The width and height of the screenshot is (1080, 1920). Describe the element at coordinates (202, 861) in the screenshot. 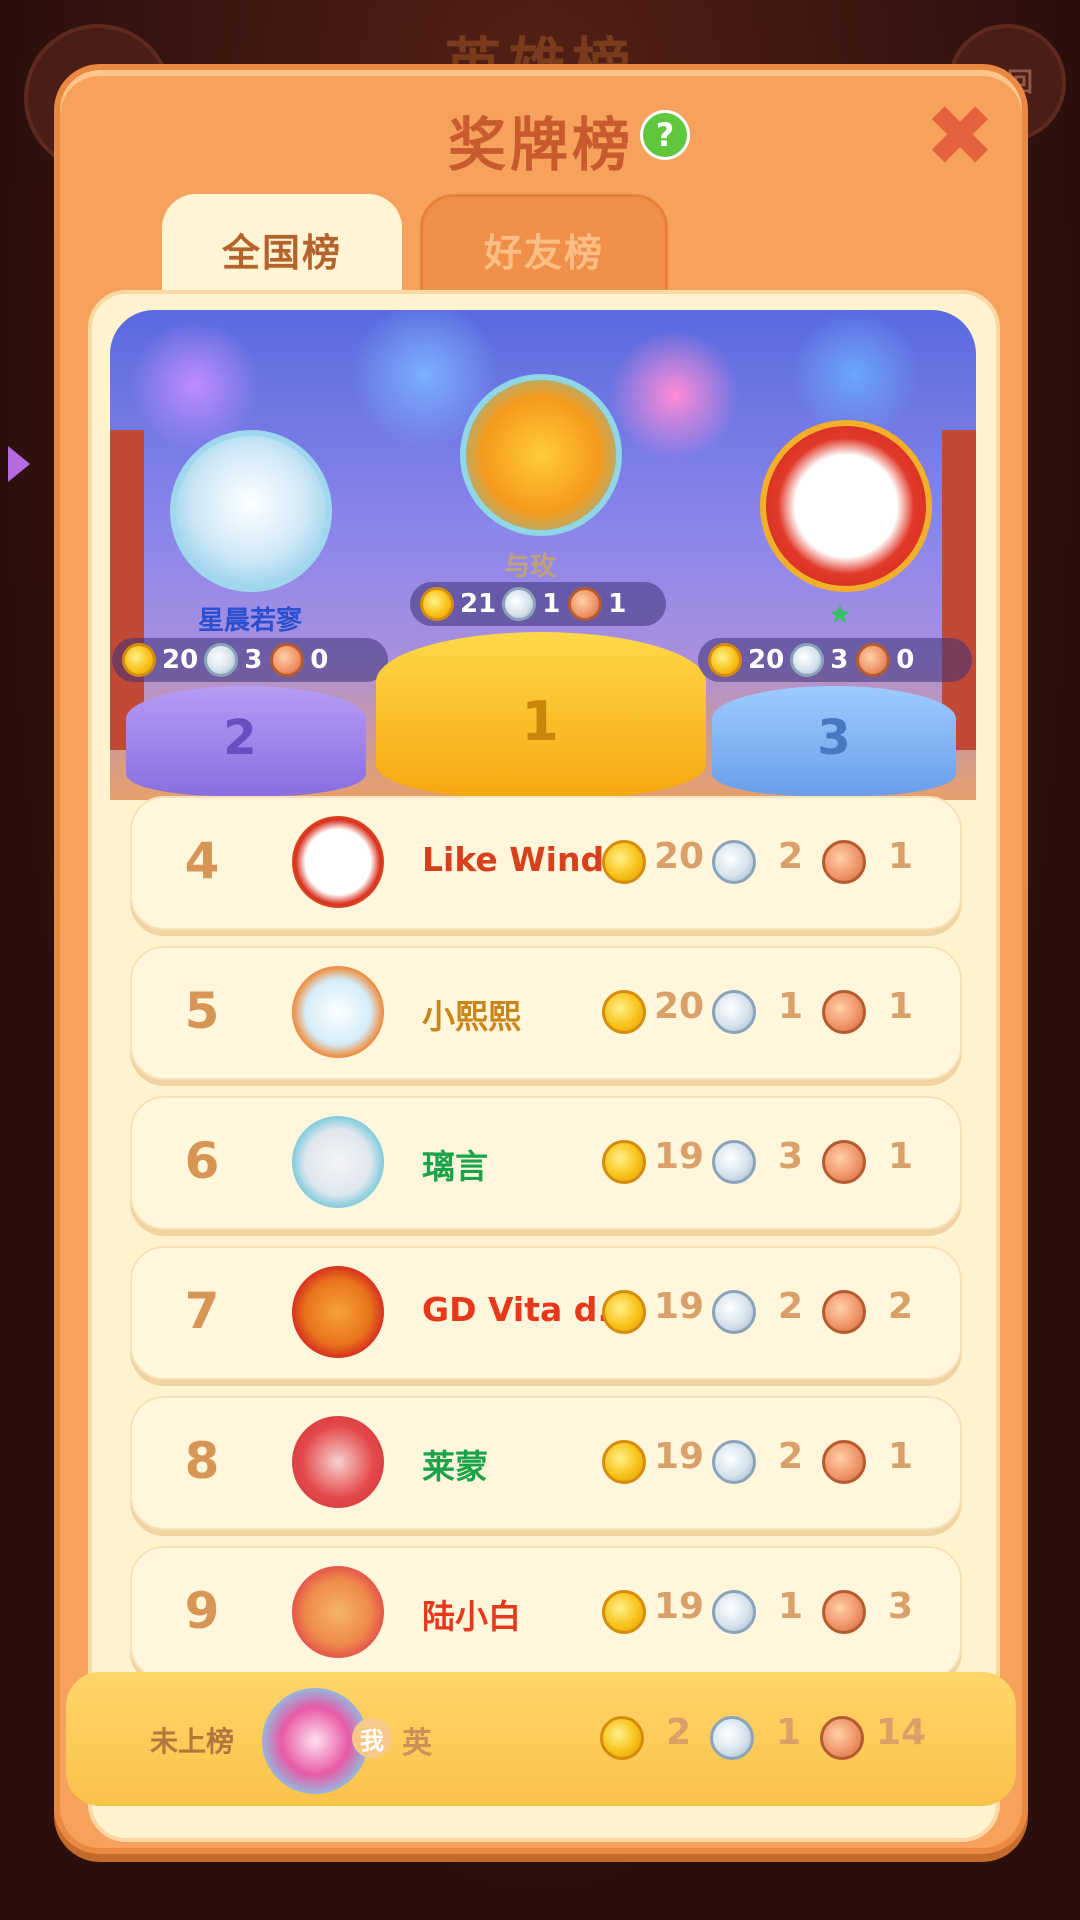

I see `rank-number: 4` at that location.